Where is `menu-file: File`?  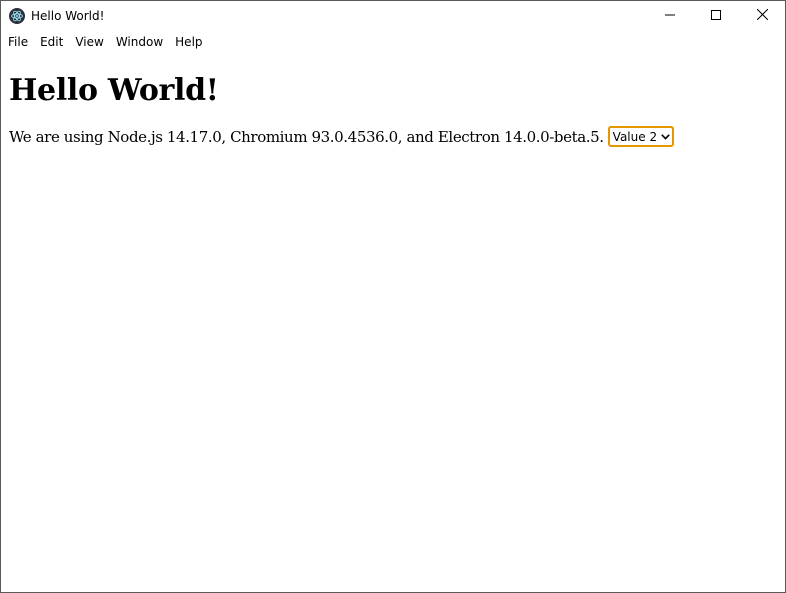 menu-file: File is located at coordinates (18, 42).